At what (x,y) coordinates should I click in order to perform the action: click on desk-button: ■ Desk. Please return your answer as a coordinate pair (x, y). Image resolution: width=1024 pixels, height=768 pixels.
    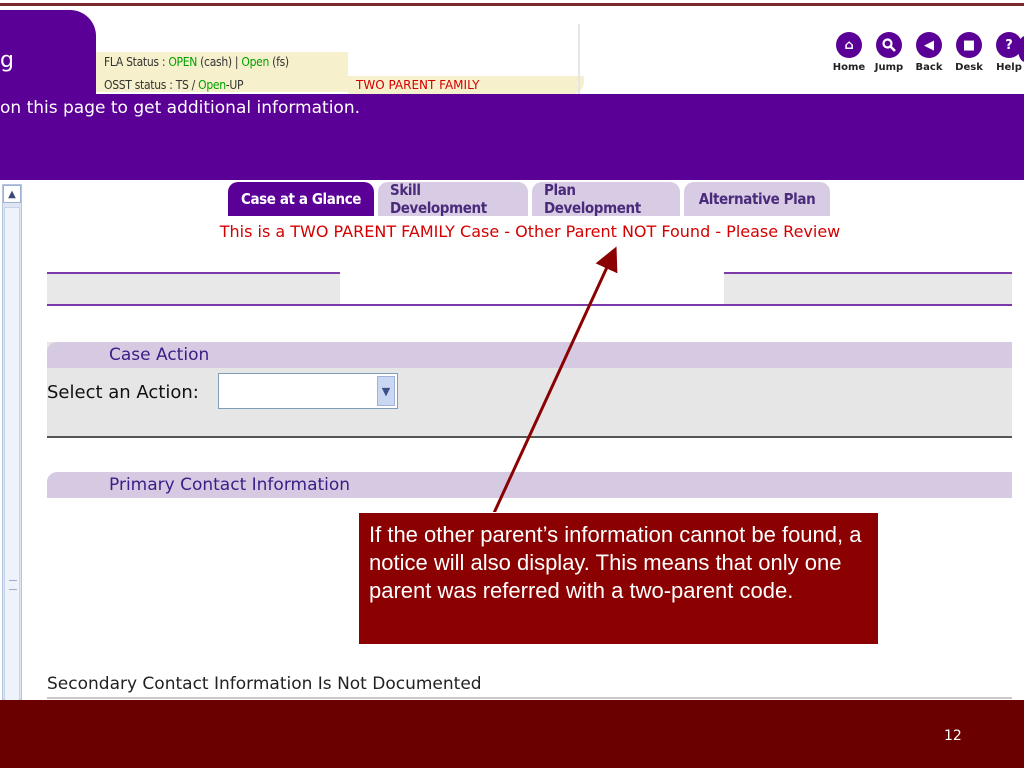
    Looking at the image, I should click on (969, 52).